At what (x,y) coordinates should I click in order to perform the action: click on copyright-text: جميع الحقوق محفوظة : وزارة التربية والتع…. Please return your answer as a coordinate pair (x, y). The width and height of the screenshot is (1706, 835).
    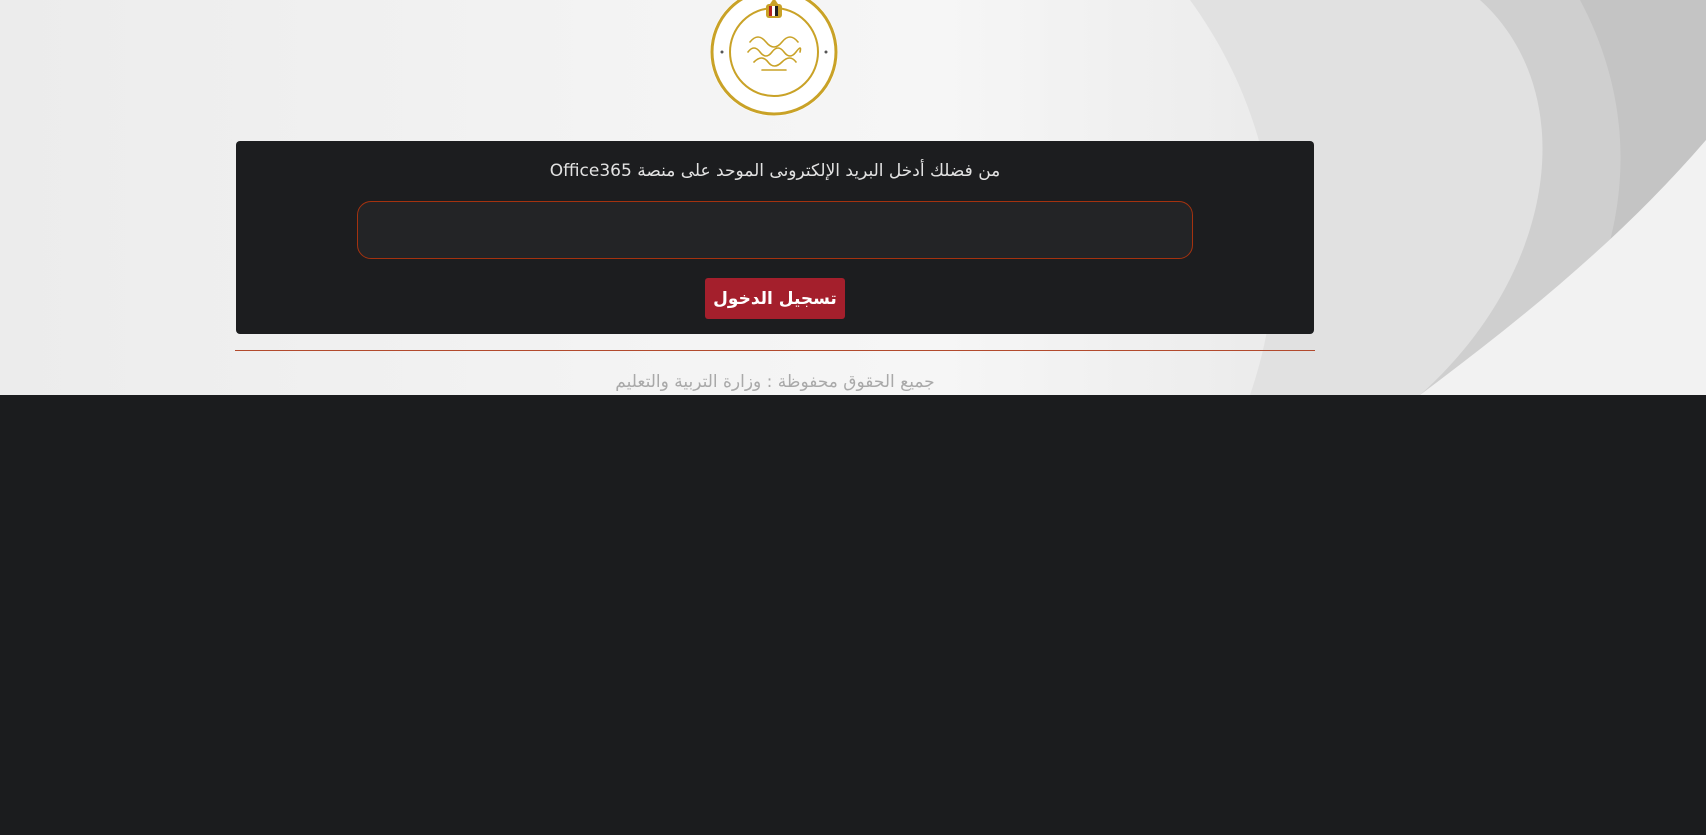
    Looking at the image, I should click on (775, 382).